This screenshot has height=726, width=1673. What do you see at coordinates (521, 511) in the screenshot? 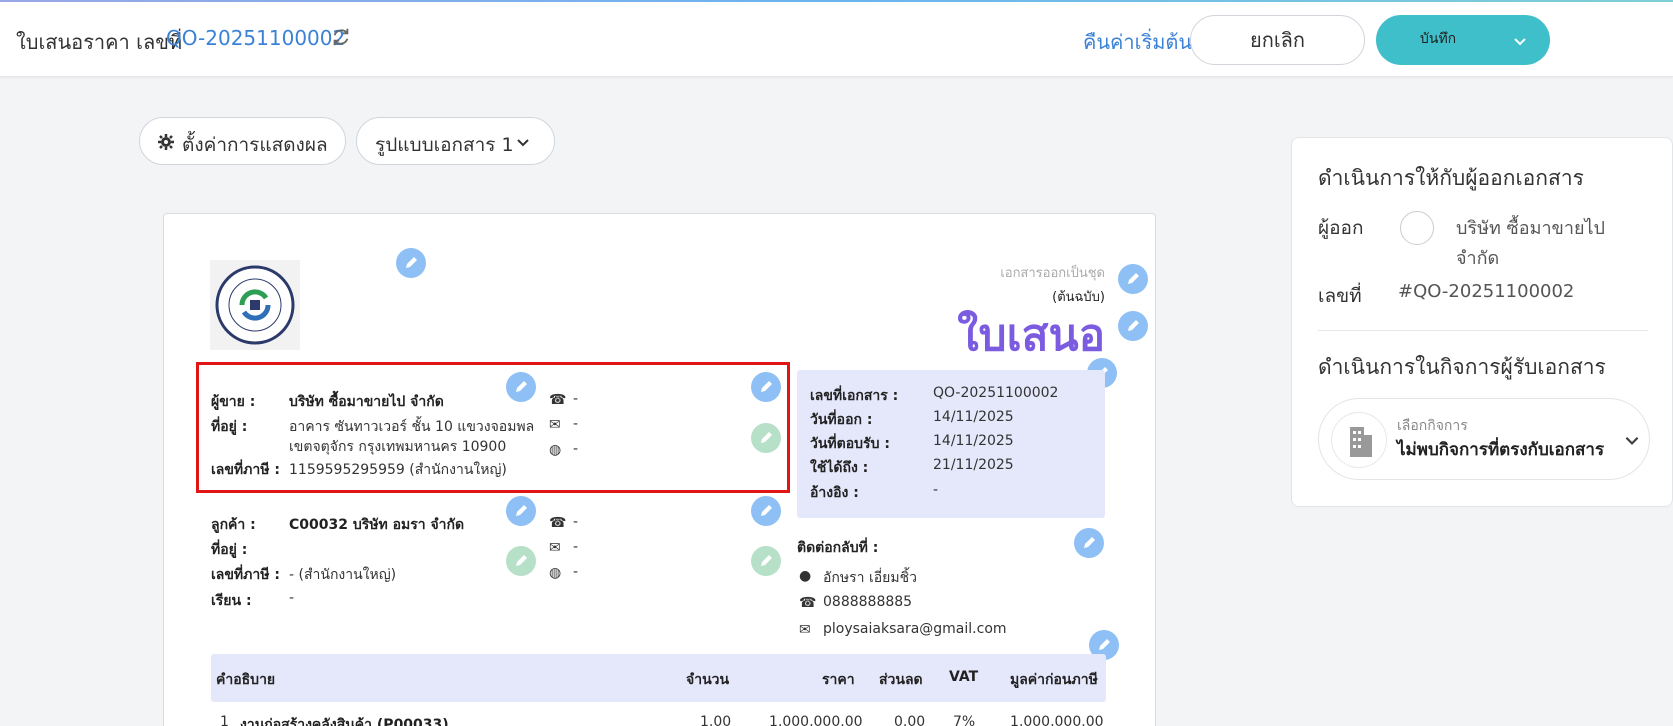
I see `edit-customer-pencil-icon` at bounding box center [521, 511].